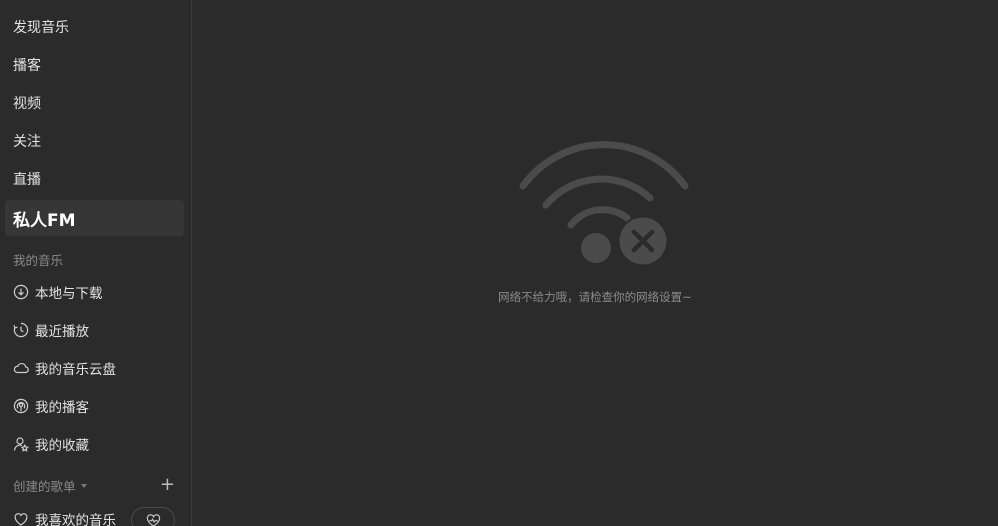 The width and height of the screenshot is (998, 526). I want to click on cloud-icon, so click(20, 368).